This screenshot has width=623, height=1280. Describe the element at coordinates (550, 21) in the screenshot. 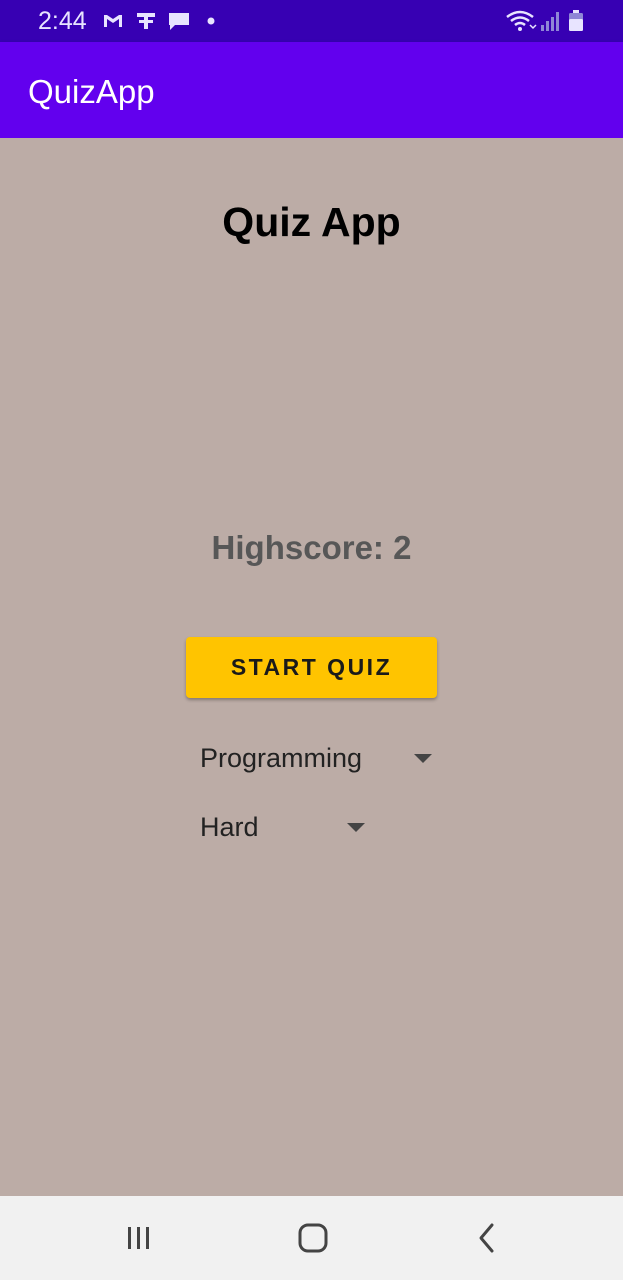

I see `signal-icon` at that location.